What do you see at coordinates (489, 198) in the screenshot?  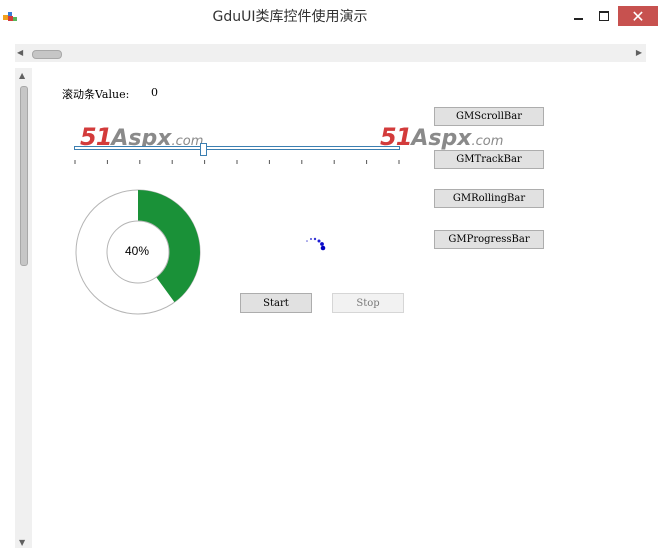 I see `gm-rollingbar-button: GMRollingBar` at bounding box center [489, 198].